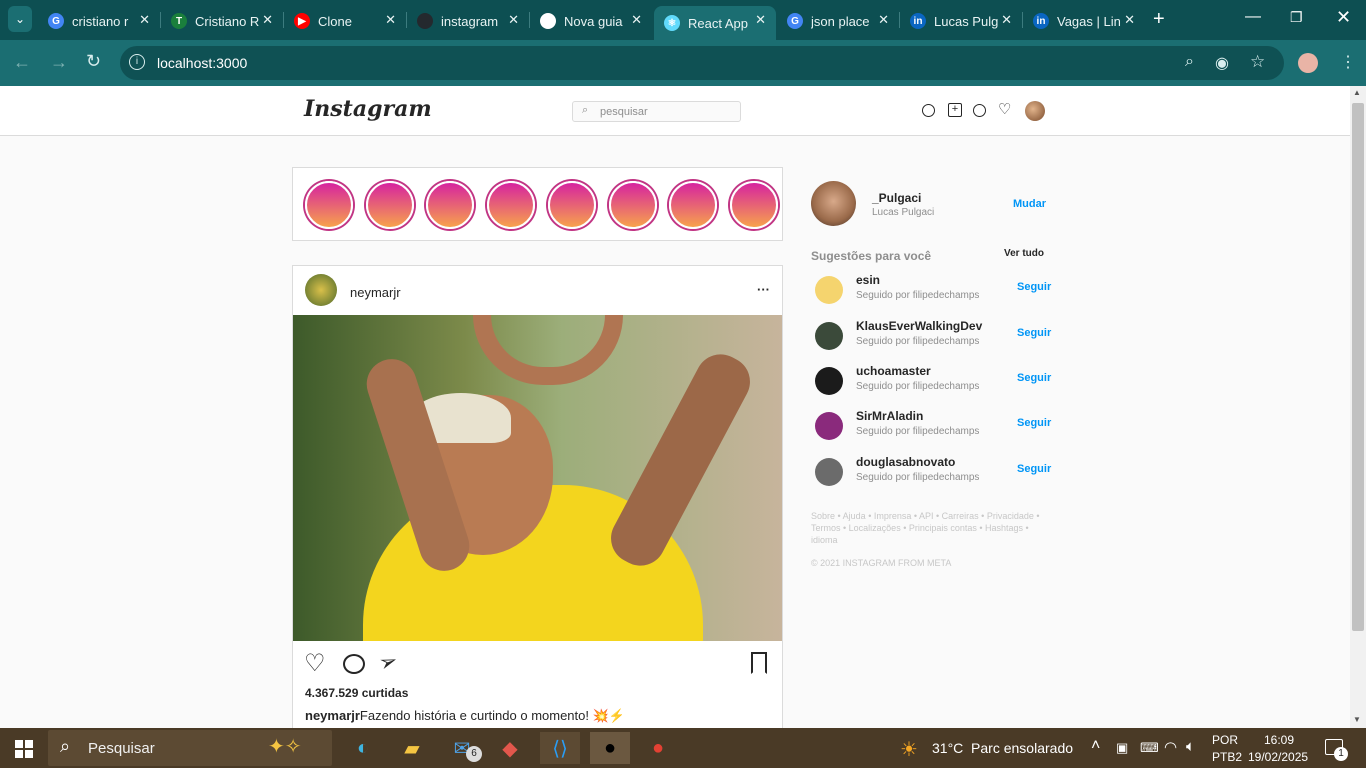 Image resolution: width=1366 pixels, height=768 pixels. What do you see at coordinates (22, 62) in the screenshot?
I see `back-icon: ←` at bounding box center [22, 62].